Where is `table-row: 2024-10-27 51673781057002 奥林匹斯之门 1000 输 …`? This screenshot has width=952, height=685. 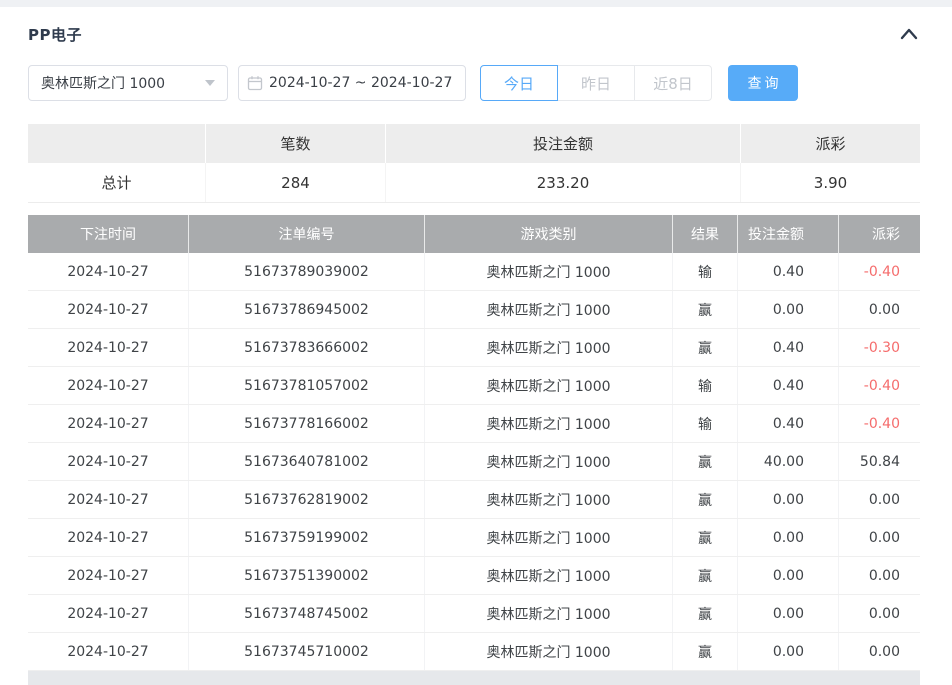 table-row: 2024-10-27 51673781057002 奥林匹斯之门 1000 输 … is located at coordinates (474, 386).